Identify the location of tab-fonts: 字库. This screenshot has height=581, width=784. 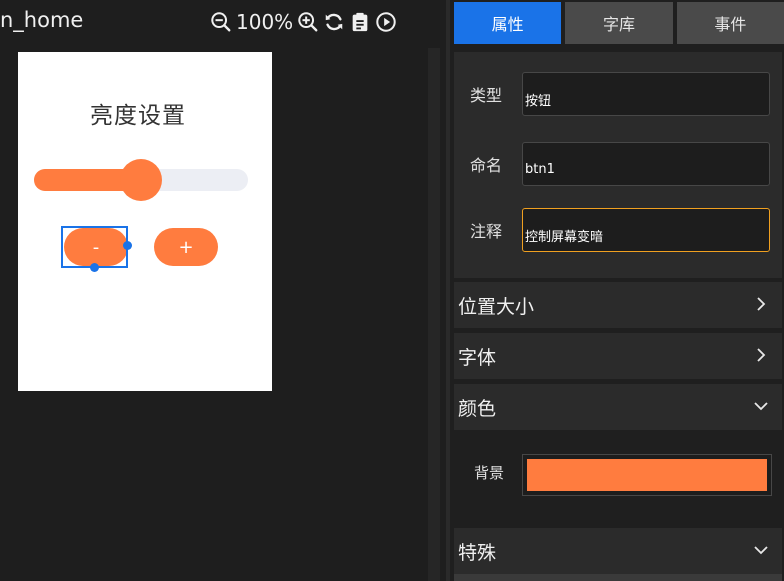
(619, 23).